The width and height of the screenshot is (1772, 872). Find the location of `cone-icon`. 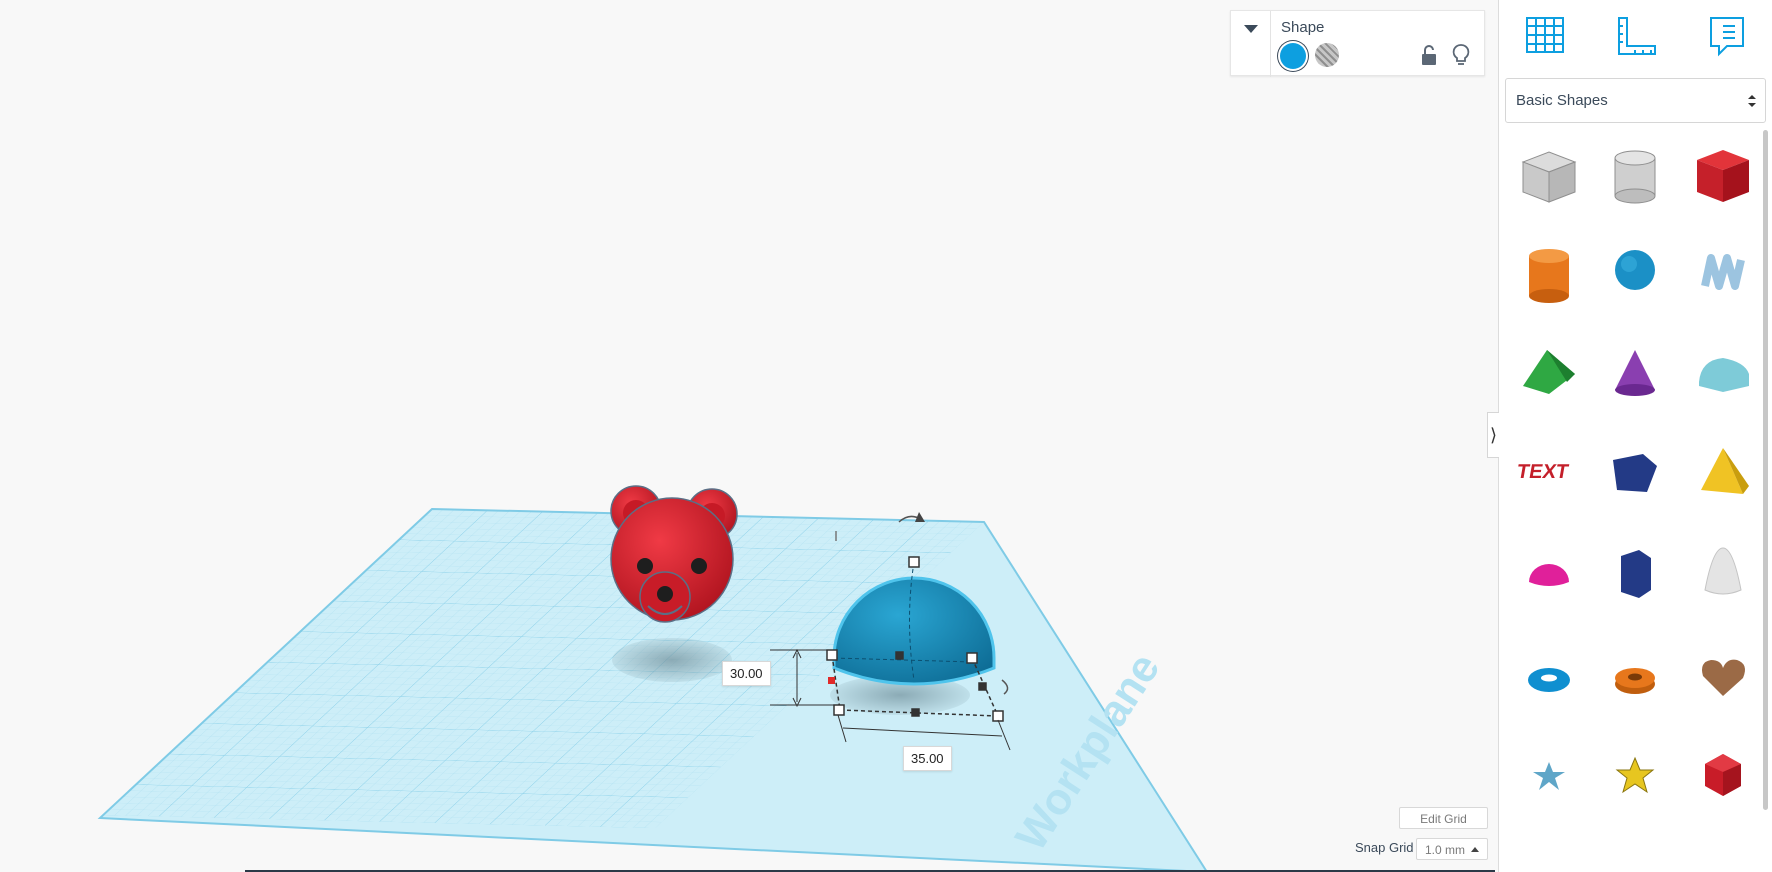

cone-icon is located at coordinates (1635, 376).